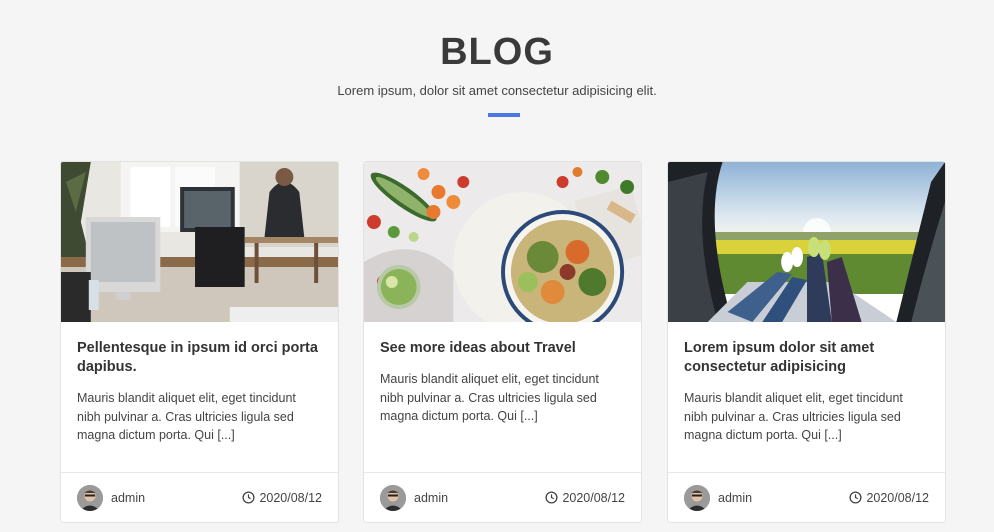  I want to click on post-image-food, so click(502, 242).